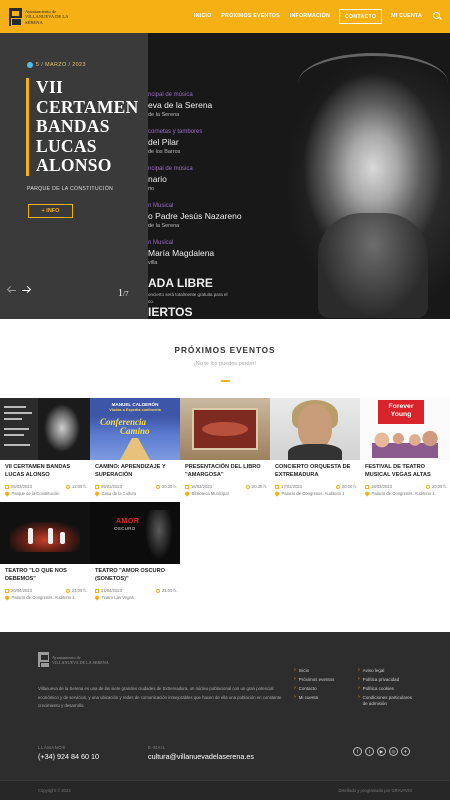  I want to click on event-time: 20:00 h., so click(436, 486).